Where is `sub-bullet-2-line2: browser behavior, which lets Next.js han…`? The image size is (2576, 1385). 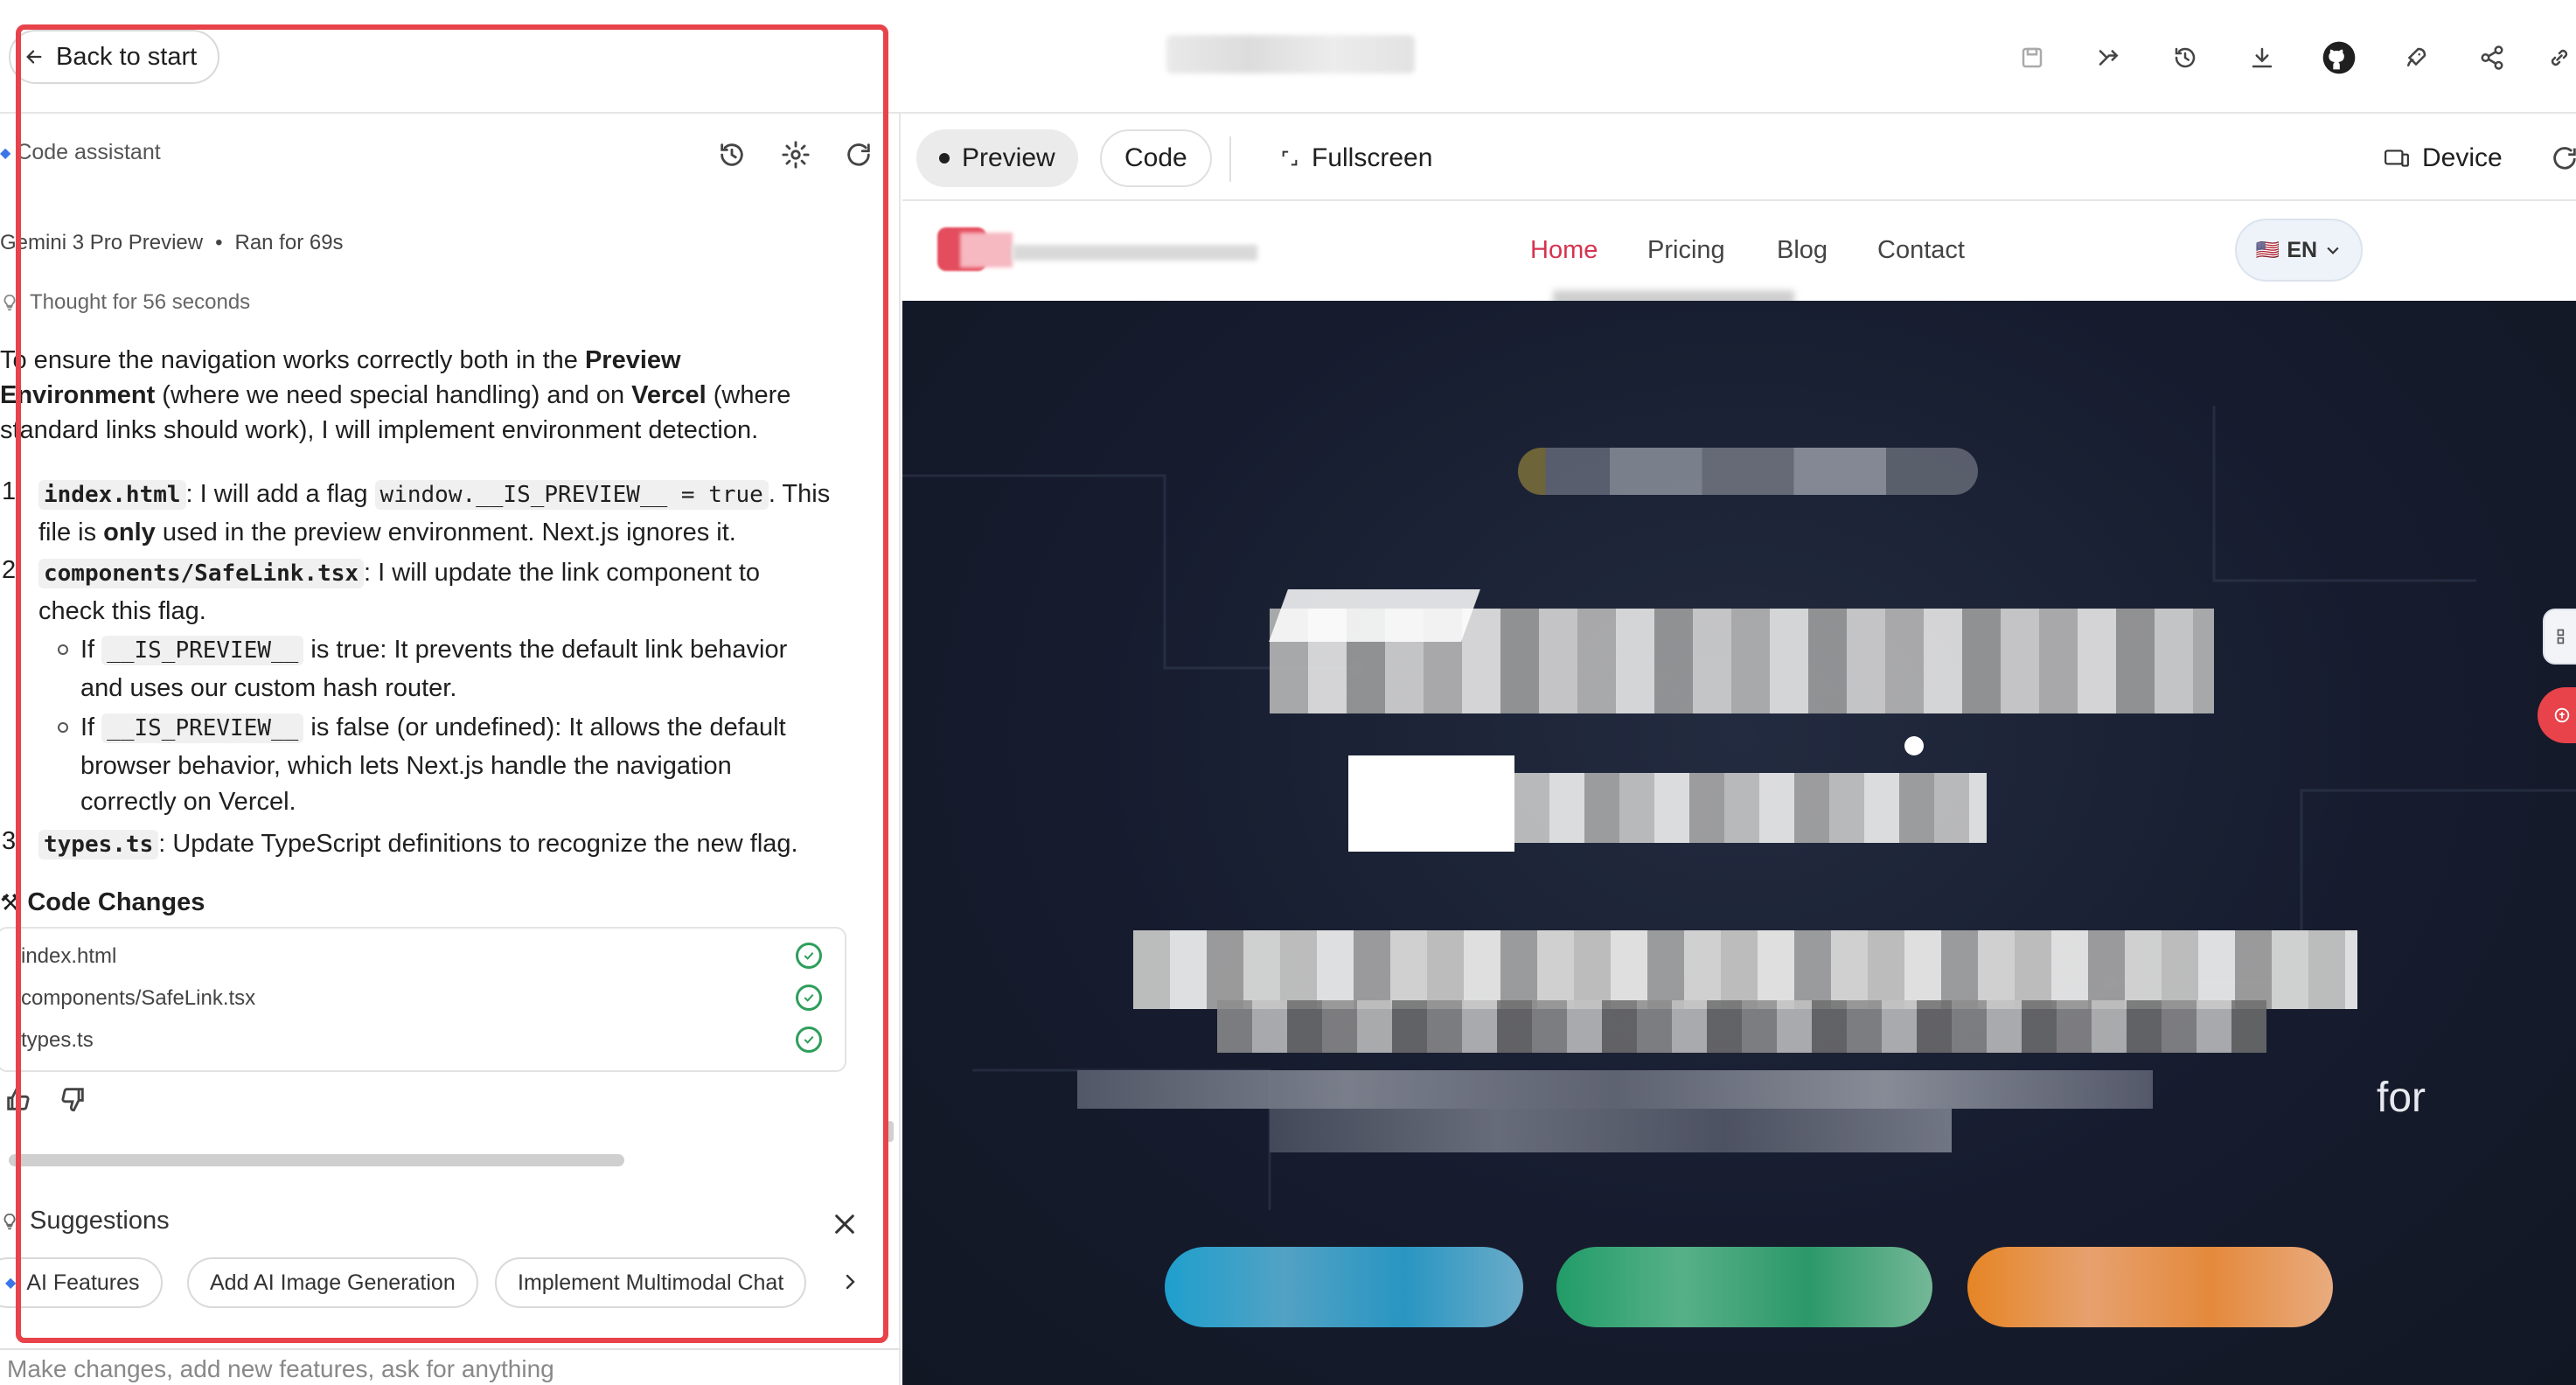 sub-bullet-2-line2: browser behavior, which lets Next.js han… is located at coordinates (406, 766).